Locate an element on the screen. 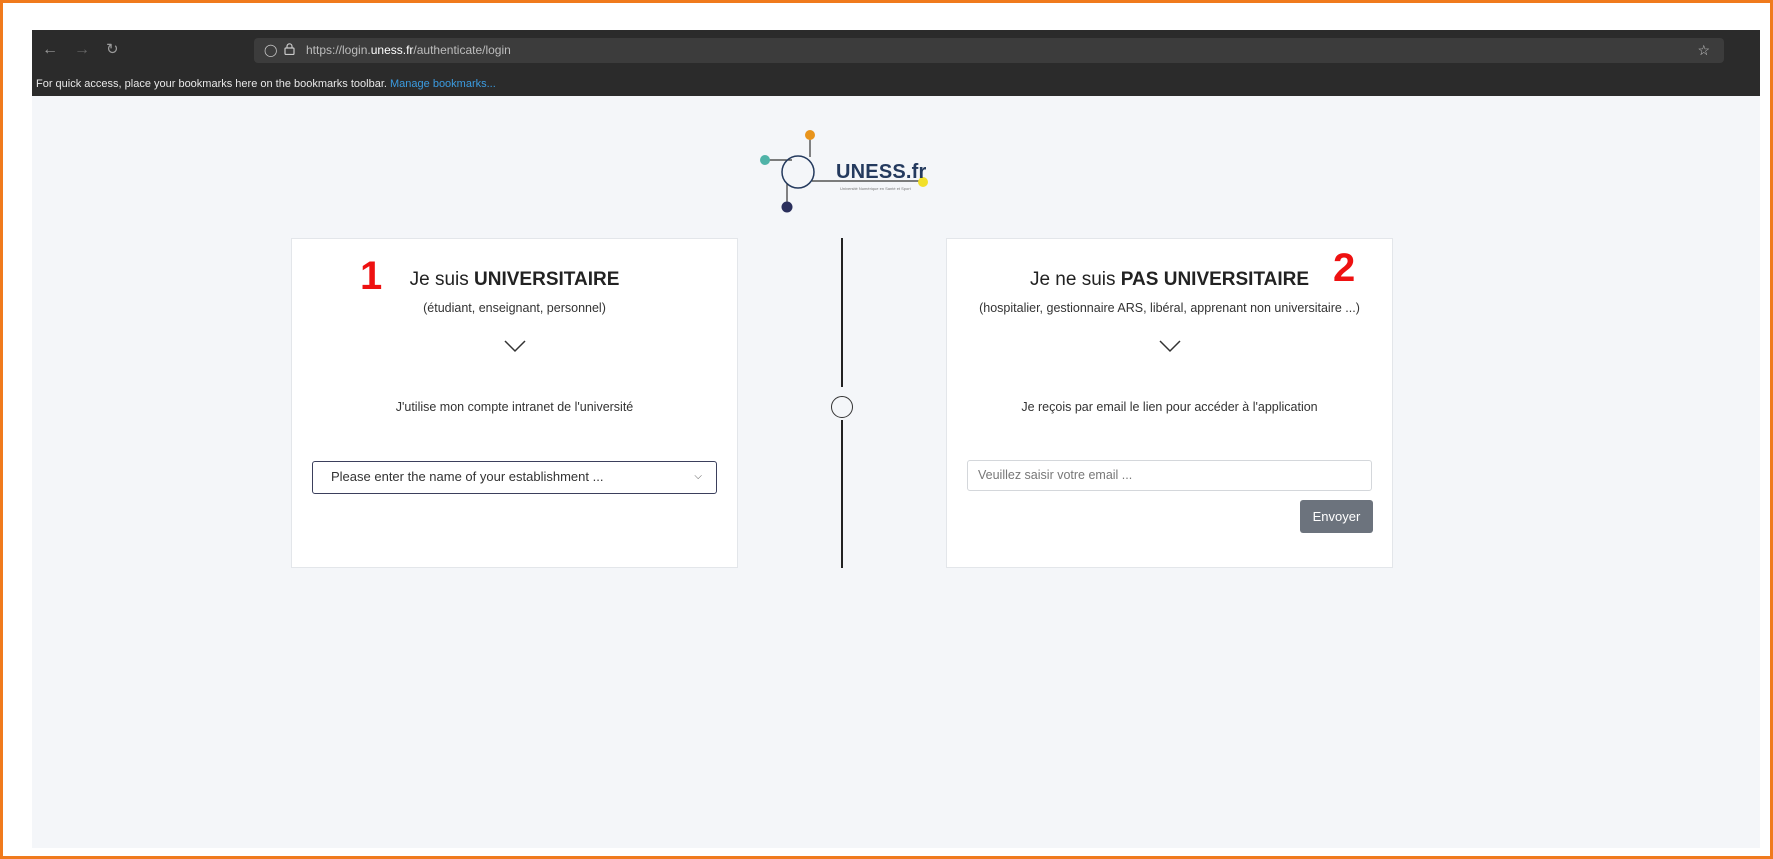  arrow-right-icon: → is located at coordinates (82, 50).